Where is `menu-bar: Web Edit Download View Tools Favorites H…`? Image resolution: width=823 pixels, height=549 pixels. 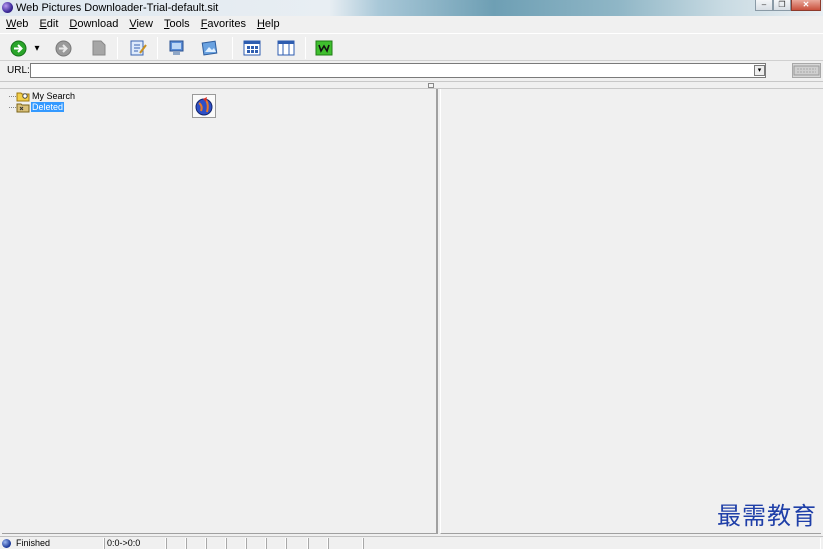
menu-bar: Web Edit Download View Tools Favorites H… is located at coordinates (411, 24).